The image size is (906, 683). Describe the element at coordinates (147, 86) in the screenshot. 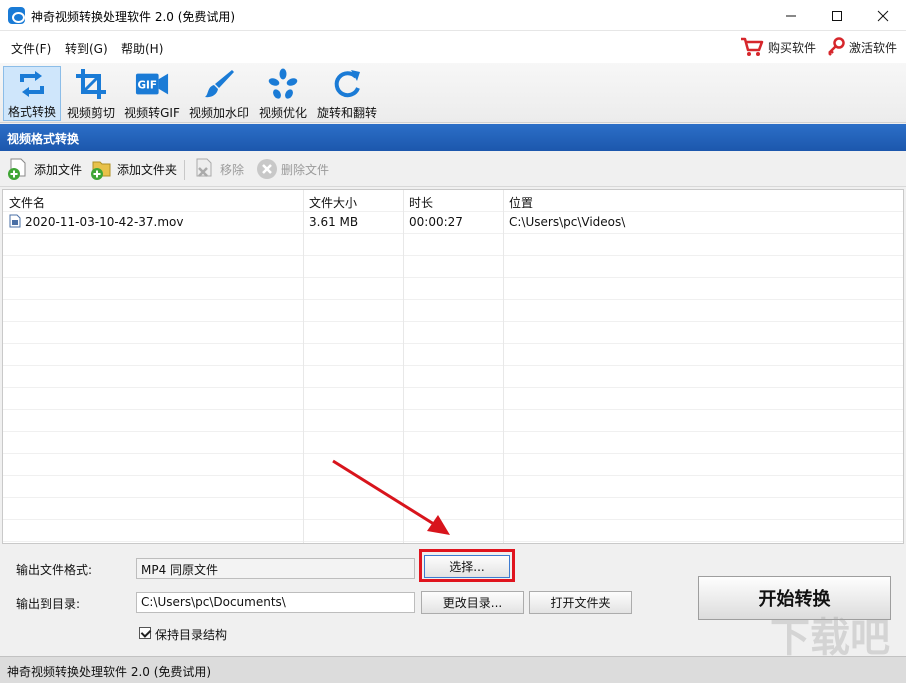

I see `svg-text: GIF` at that location.